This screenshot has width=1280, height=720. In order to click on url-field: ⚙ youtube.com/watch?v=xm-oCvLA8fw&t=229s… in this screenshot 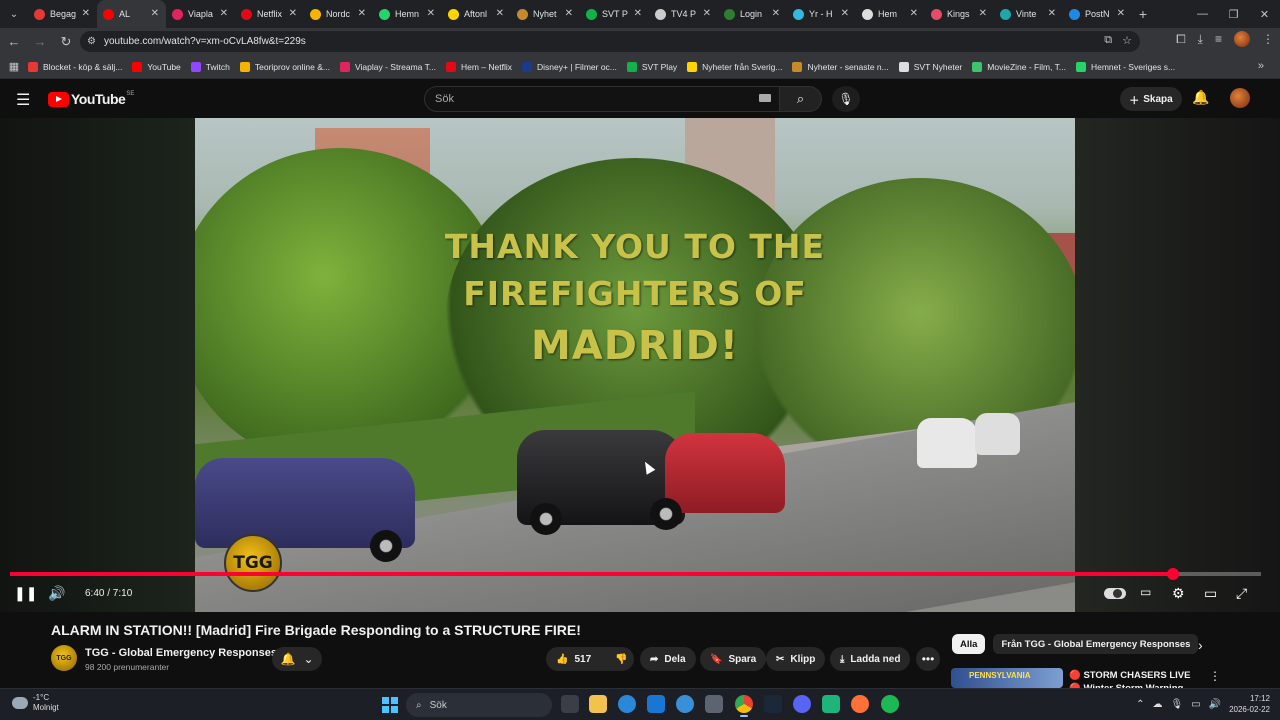, I will do `click(610, 41)`.